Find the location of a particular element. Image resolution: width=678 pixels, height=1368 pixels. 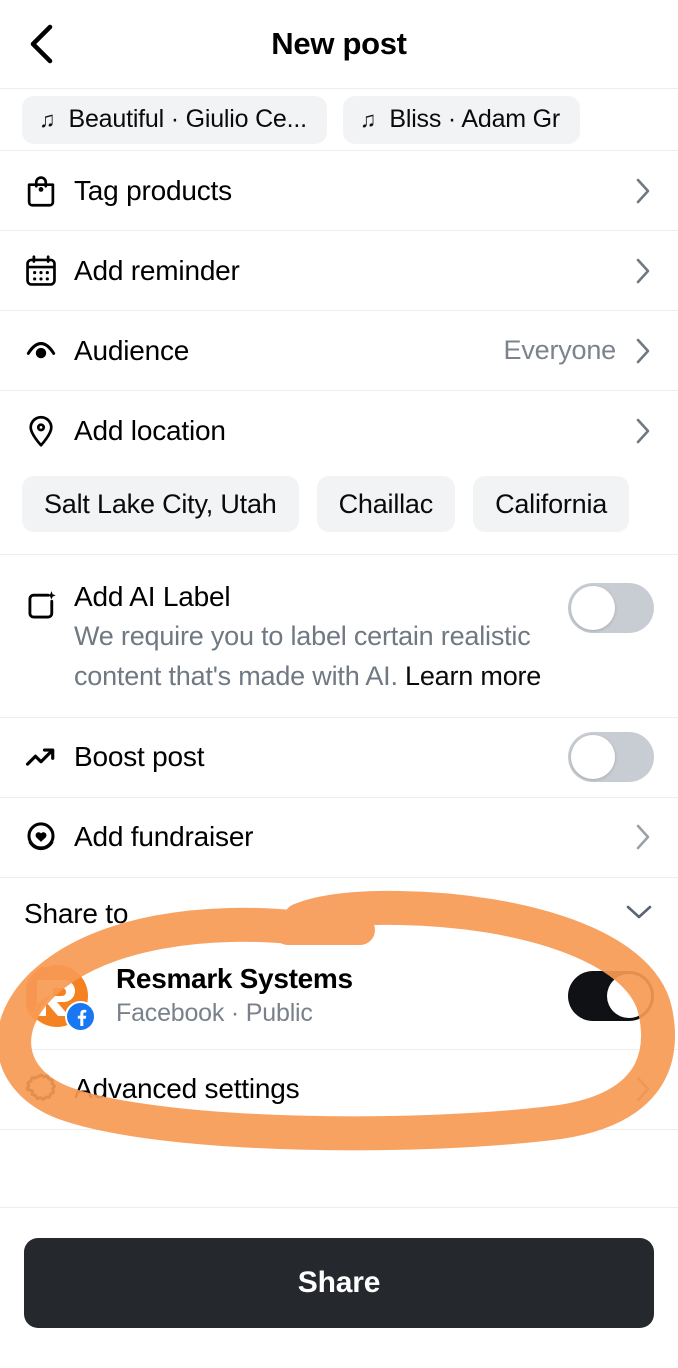

ai-label-title: Add AI Label is located at coordinates (152, 596).